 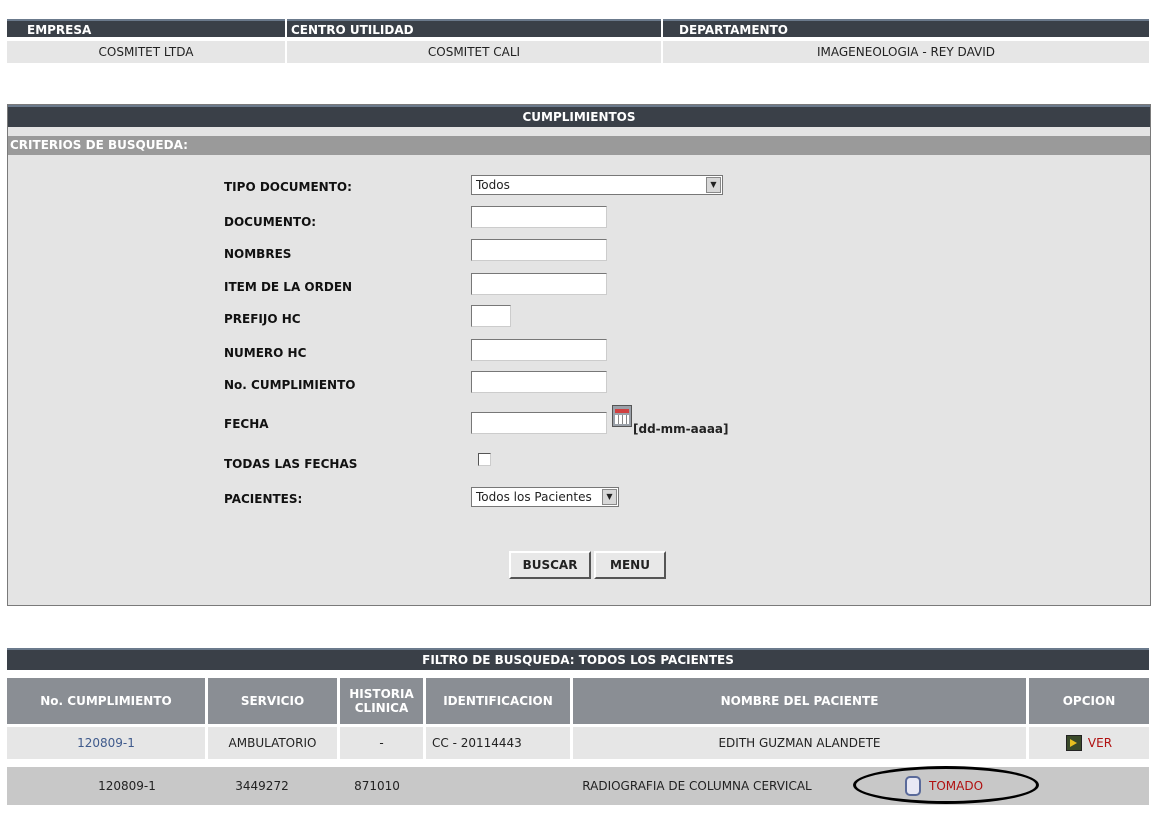 I want to click on calendar-icon, so click(x=622, y=416).